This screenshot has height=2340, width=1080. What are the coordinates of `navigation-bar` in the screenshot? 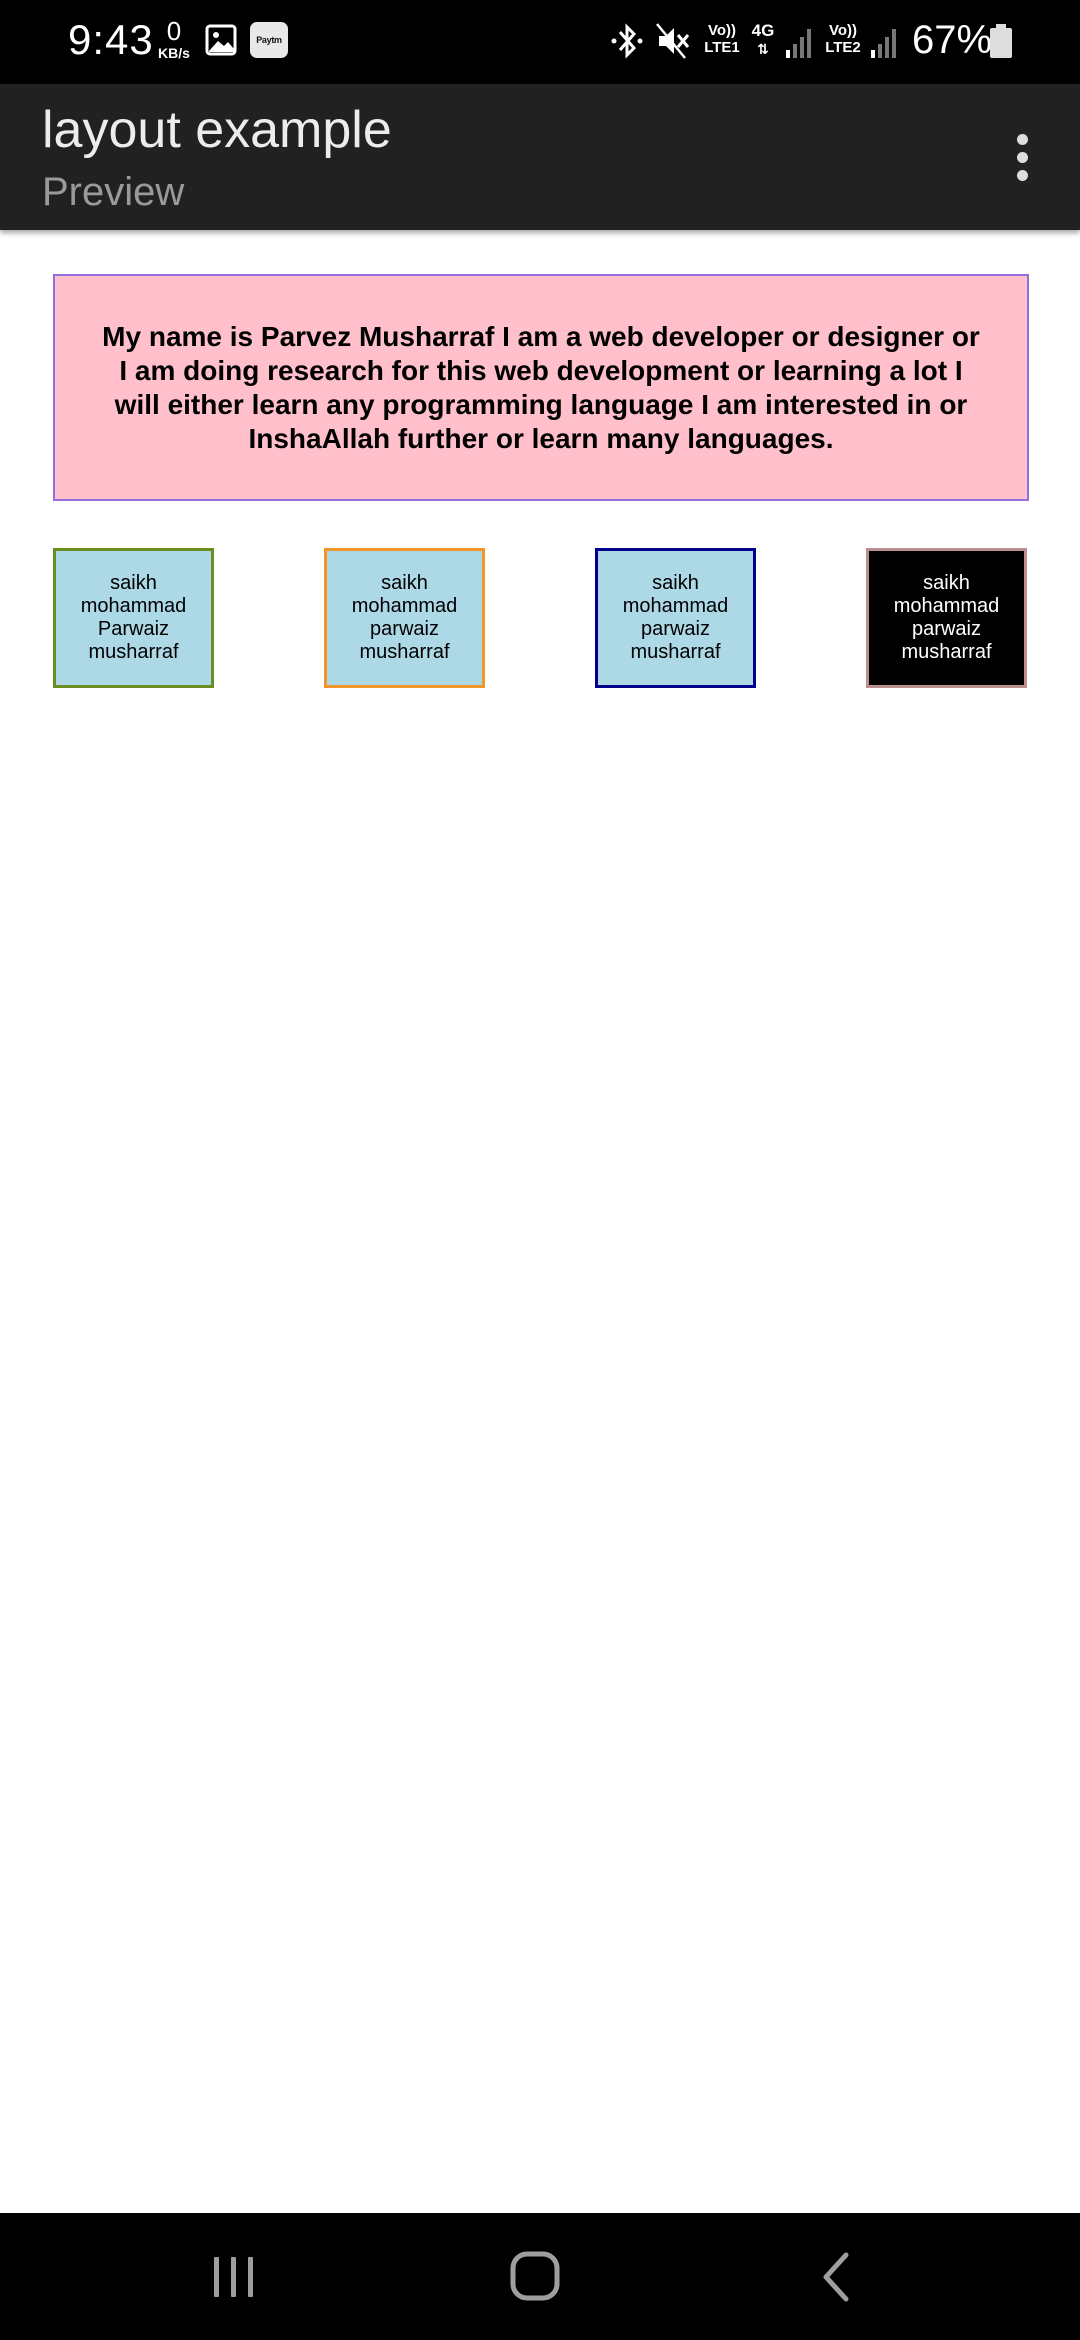 It's located at (540, 2276).